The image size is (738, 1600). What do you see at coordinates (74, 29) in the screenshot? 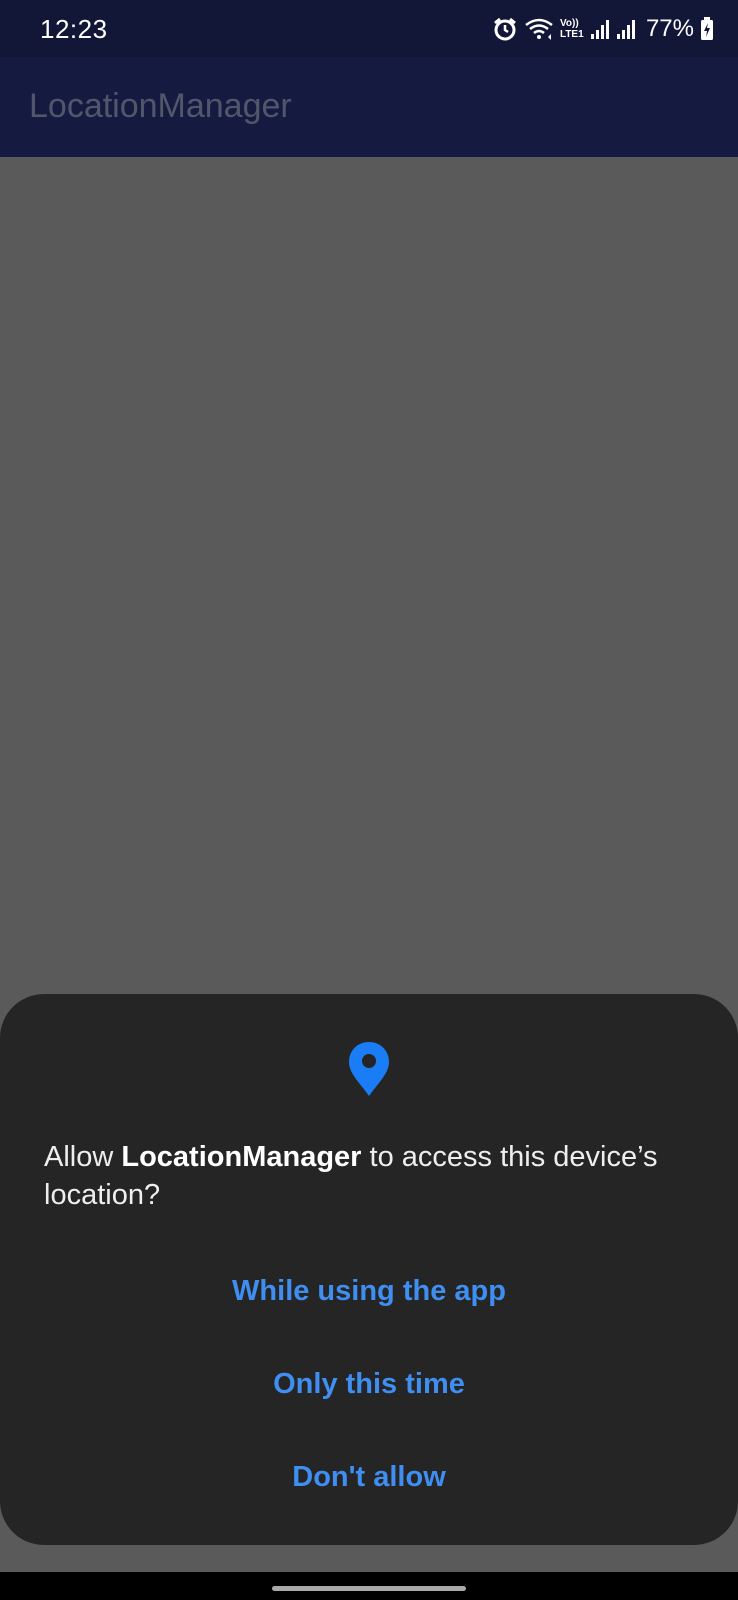
I see `status-time: 12:23` at bounding box center [74, 29].